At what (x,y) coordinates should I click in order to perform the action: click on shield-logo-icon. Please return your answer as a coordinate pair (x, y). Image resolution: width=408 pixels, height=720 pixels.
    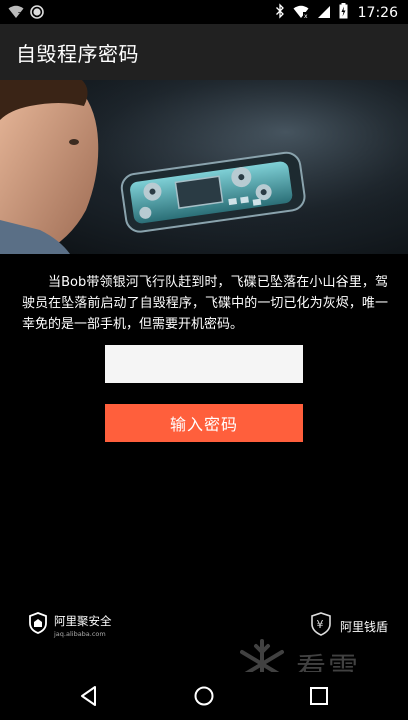
    Looking at the image, I should click on (38, 625).